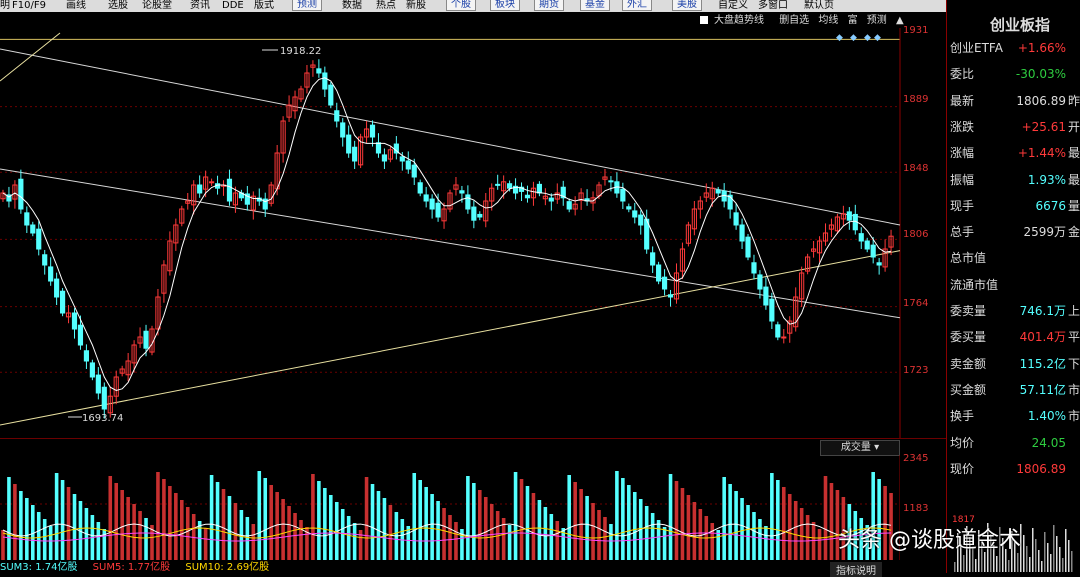 The height and width of the screenshot is (577, 1080). I want to click on quote-extra: 下, so click(1074, 363).